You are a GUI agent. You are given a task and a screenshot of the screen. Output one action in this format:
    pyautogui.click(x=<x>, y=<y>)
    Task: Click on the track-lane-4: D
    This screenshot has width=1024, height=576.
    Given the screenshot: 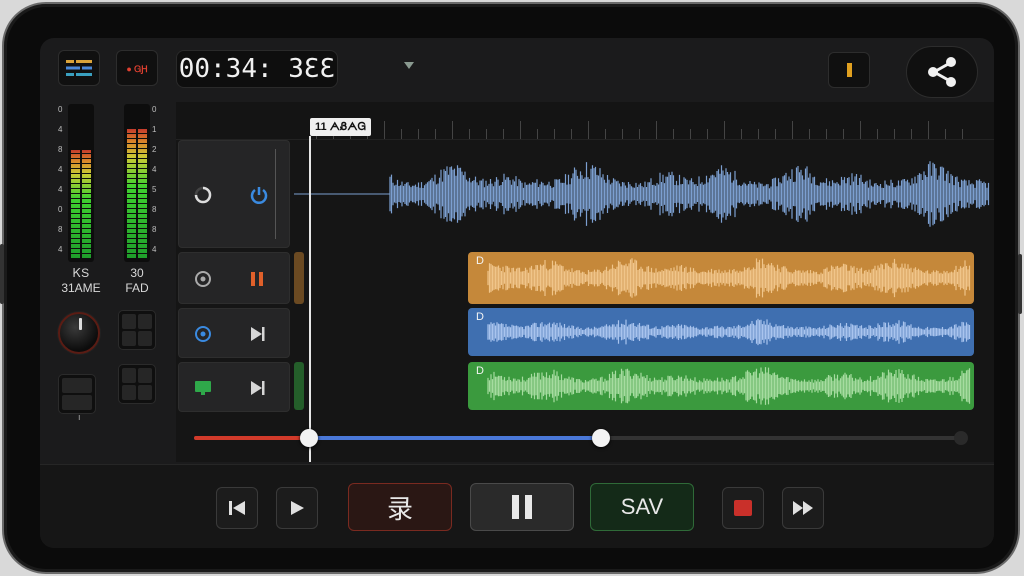 What is the action you would take?
    pyautogui.click(x=644, y=387)
    